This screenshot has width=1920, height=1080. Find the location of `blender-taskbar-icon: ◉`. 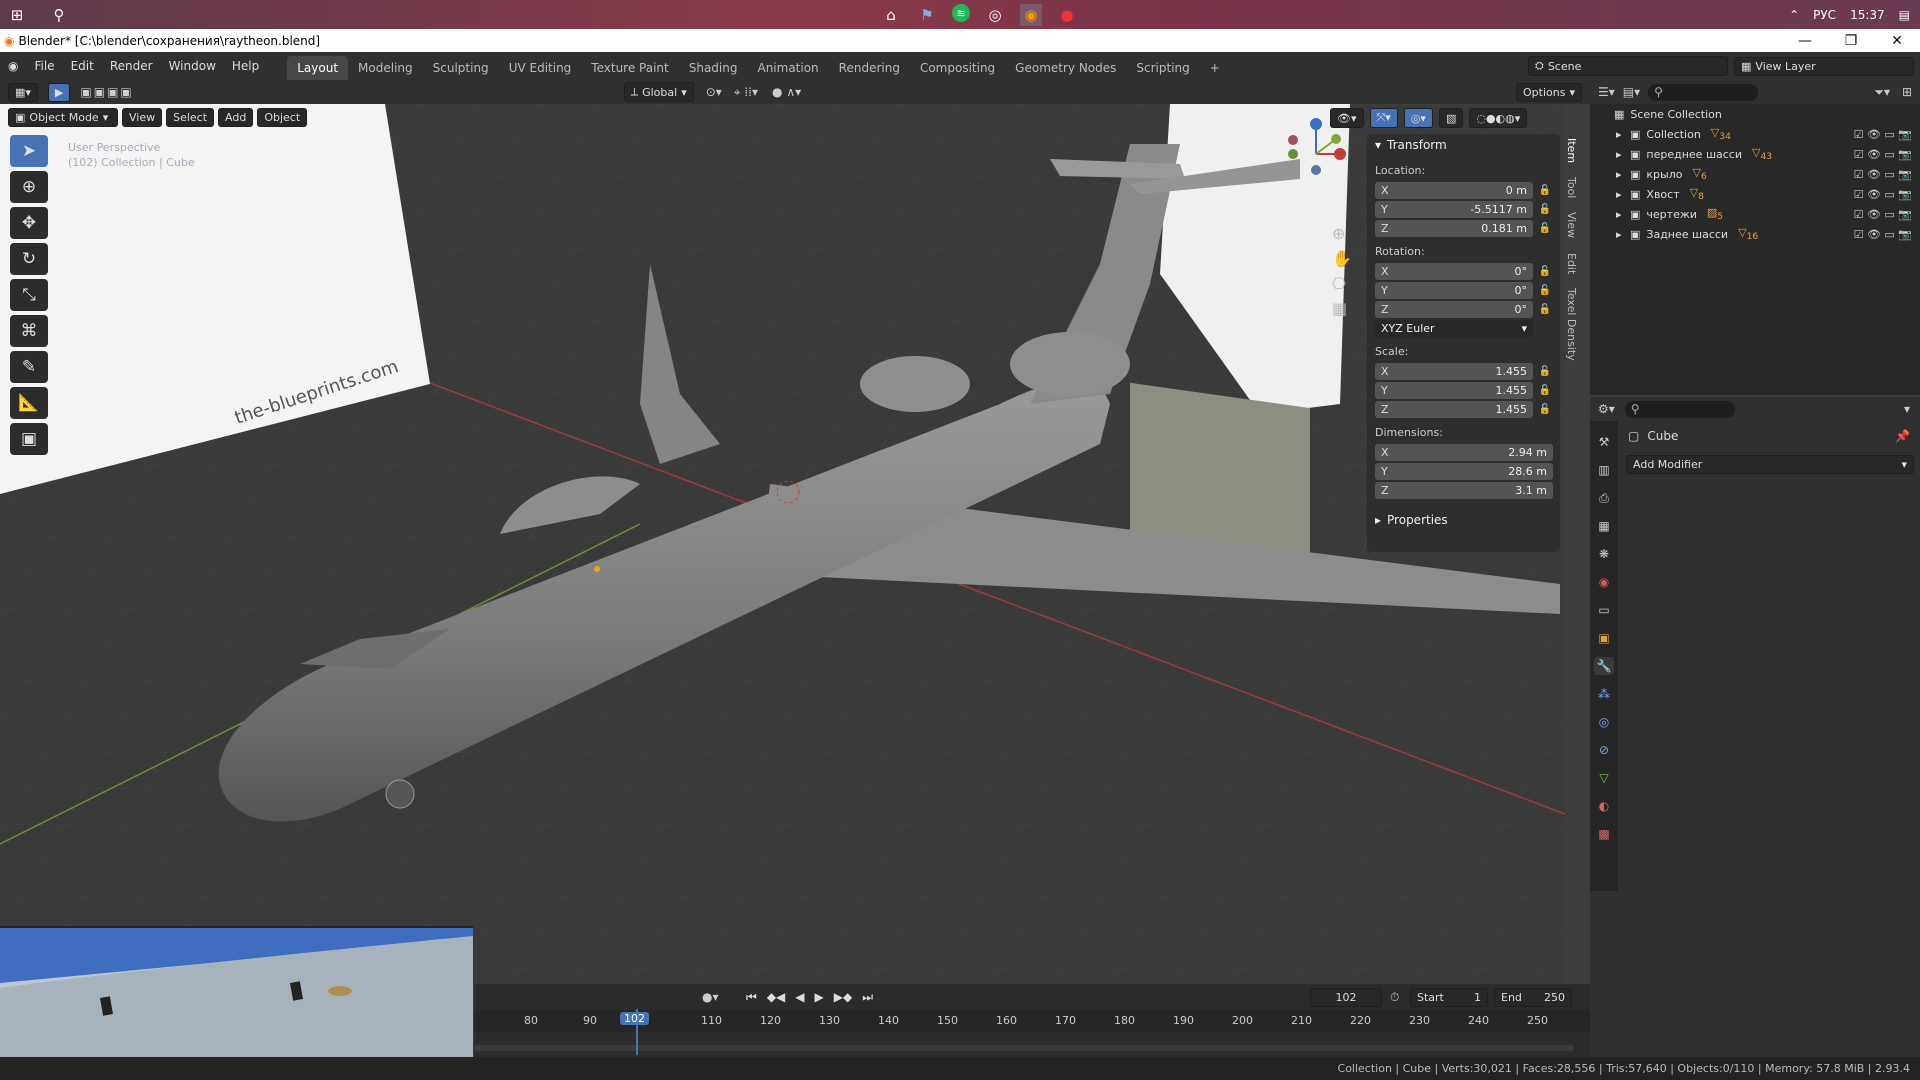

blender-taskbar-icon: ◉ is located at coordinates (1031, 15).